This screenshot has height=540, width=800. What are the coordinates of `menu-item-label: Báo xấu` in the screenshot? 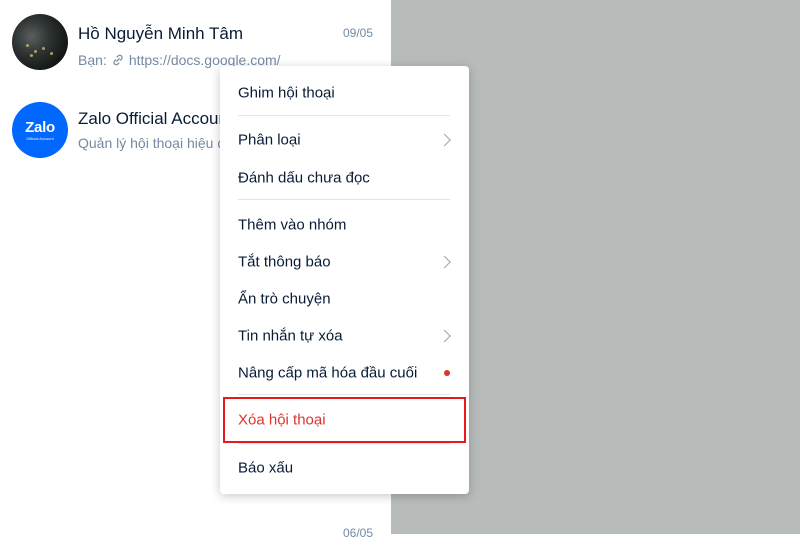 It's located at (266, 468).